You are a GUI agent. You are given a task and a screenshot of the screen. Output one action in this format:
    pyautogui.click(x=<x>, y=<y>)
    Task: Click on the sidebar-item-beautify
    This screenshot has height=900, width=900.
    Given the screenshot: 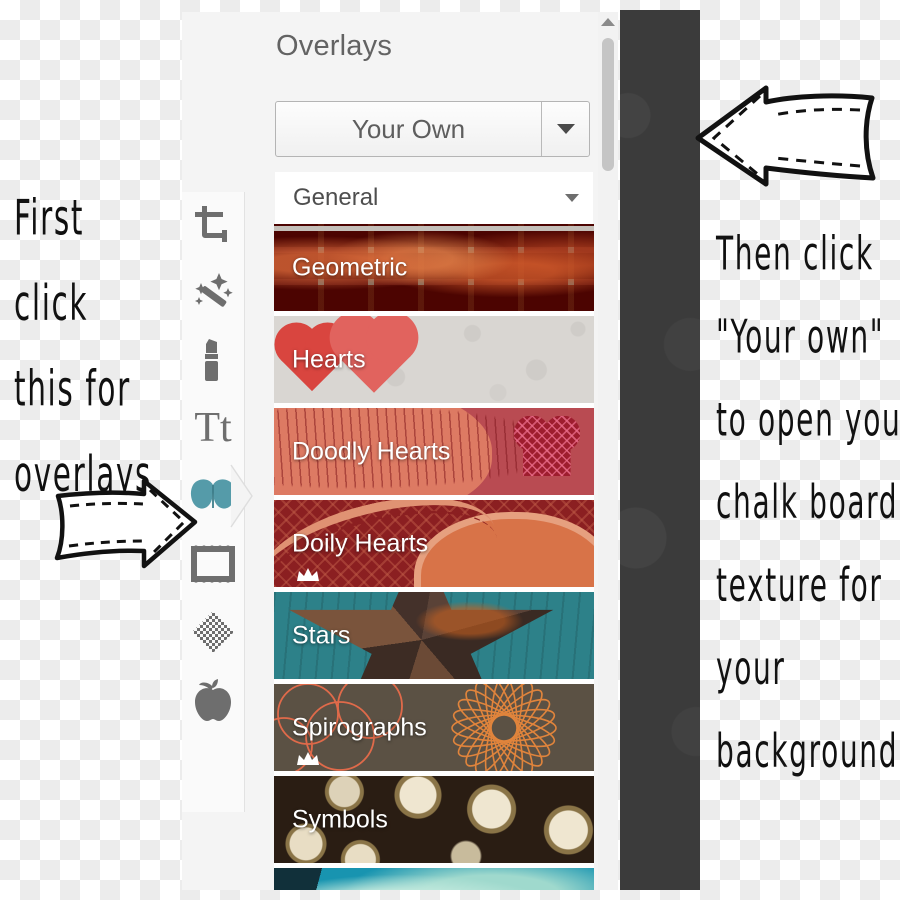 What is the action you would take?
    pyautogui.click(x=213, y=360)
    